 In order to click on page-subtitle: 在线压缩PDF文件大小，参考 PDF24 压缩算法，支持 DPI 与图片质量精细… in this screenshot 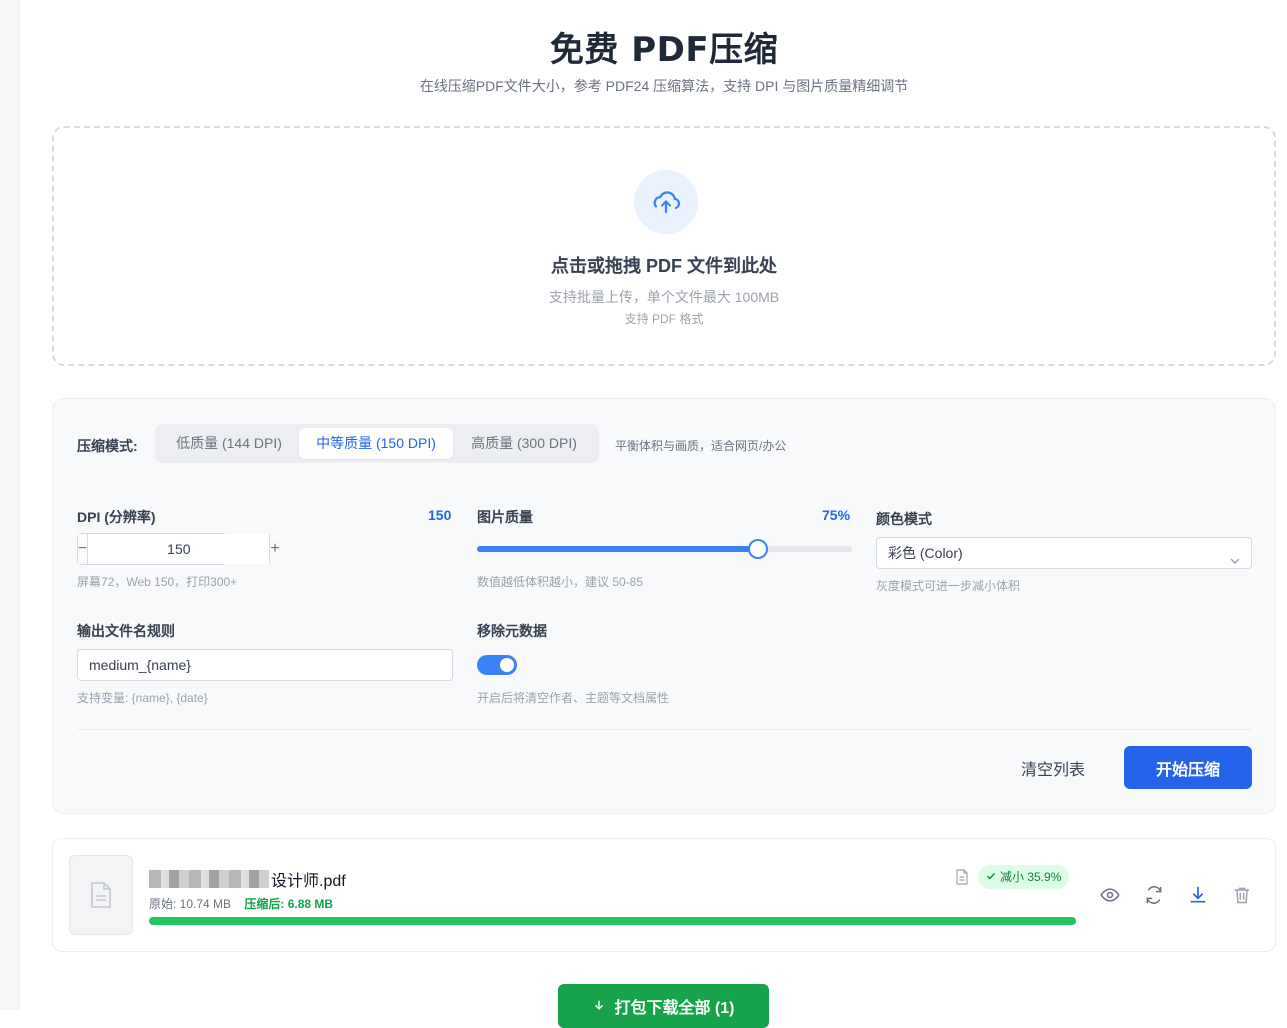, I will do `click(664, 86)`.